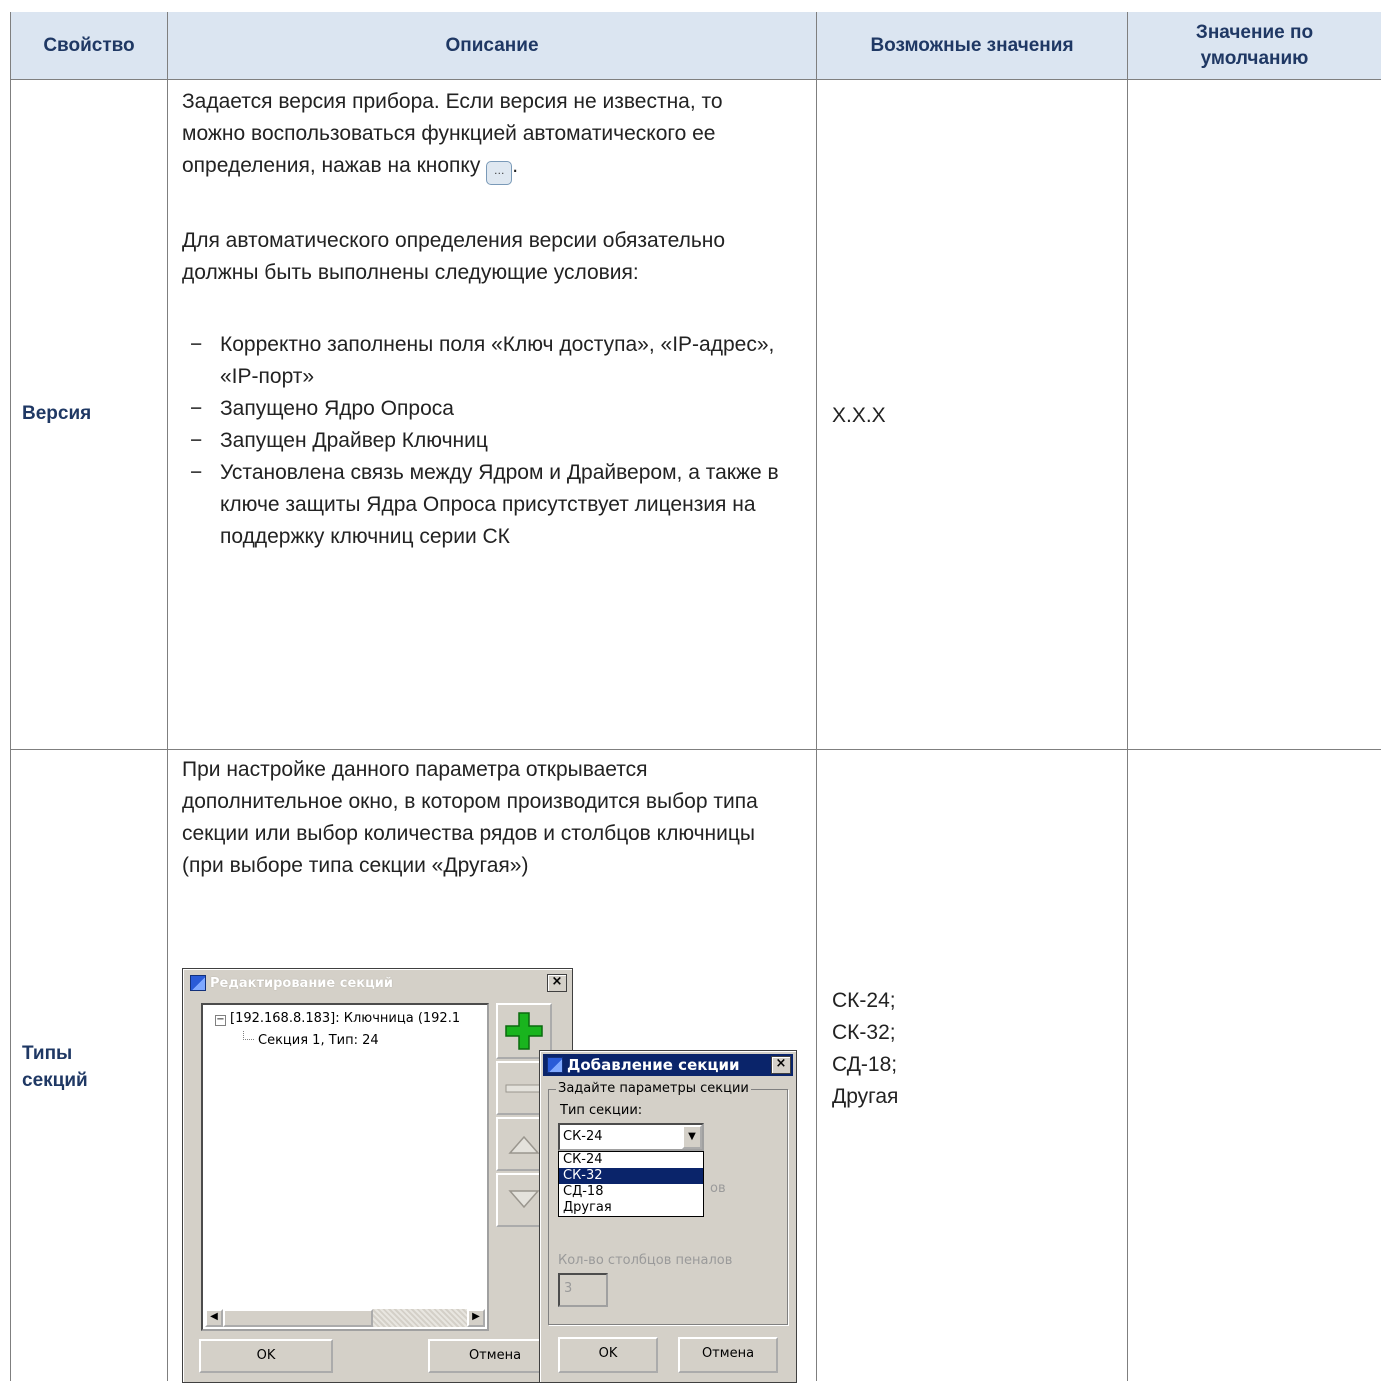  Describe the element at coordinates (865, 1049) in the screenshot. I see `row-section-types-values: СК-24; СК-32; СД-18; Другая` at that location.